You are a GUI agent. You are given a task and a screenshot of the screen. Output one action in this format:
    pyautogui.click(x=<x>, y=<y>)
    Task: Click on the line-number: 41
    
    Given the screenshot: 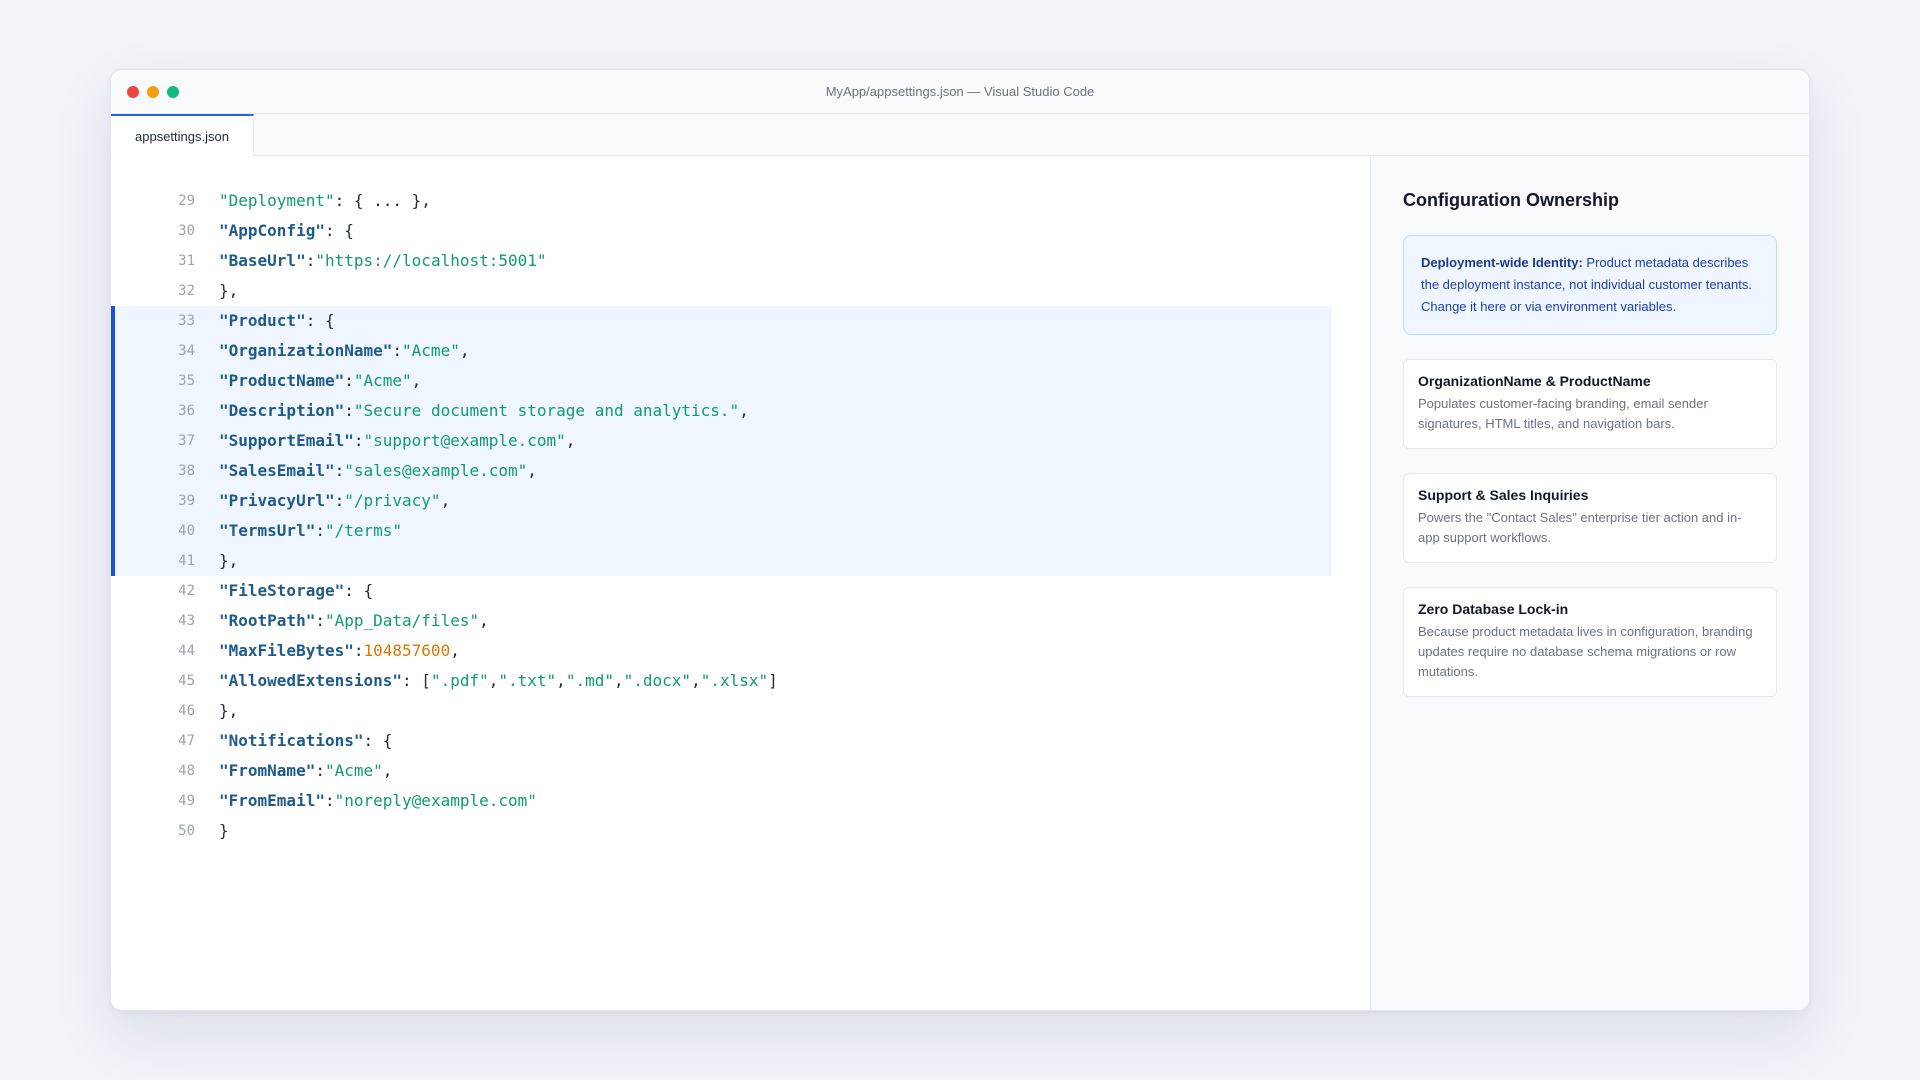 What is the action you would take?
    pyautogui.click(x=186, y=561)
    